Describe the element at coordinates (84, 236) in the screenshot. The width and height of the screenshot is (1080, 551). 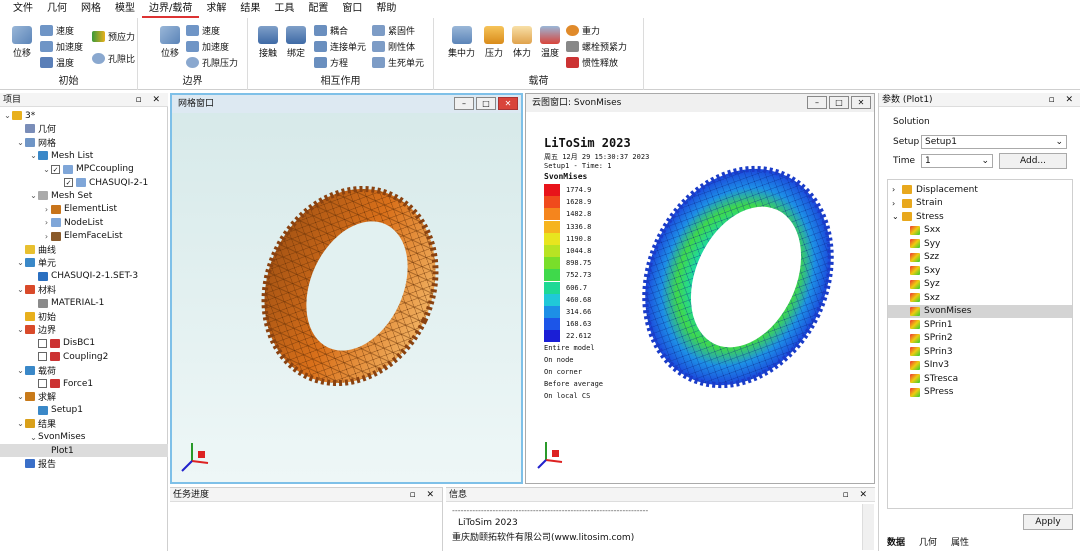
I see `project-tree-item: › ElemFaceList` at that location.